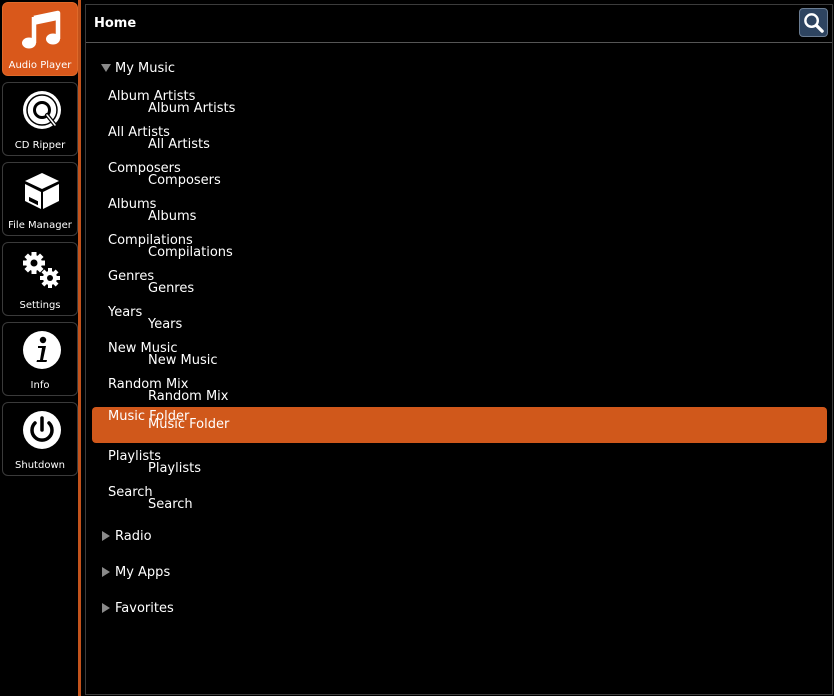  I want to click on tree-item-genres: Genres Genres, so click(459, 288).